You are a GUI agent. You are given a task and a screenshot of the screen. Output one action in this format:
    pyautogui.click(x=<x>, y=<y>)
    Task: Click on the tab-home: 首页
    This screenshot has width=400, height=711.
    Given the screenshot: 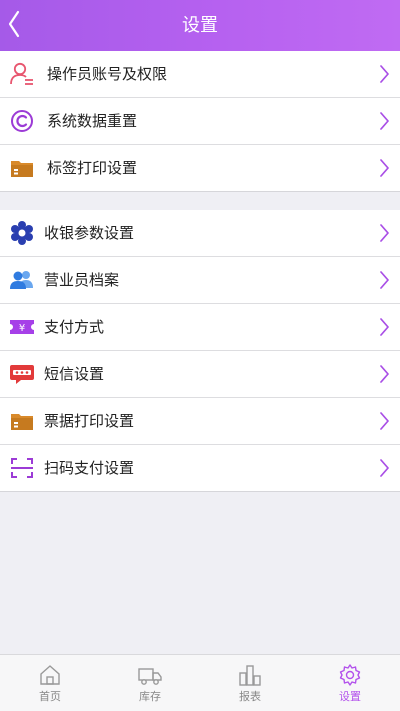 What is the action you would take?
    pyautogui.click(x=50, y=683)
    